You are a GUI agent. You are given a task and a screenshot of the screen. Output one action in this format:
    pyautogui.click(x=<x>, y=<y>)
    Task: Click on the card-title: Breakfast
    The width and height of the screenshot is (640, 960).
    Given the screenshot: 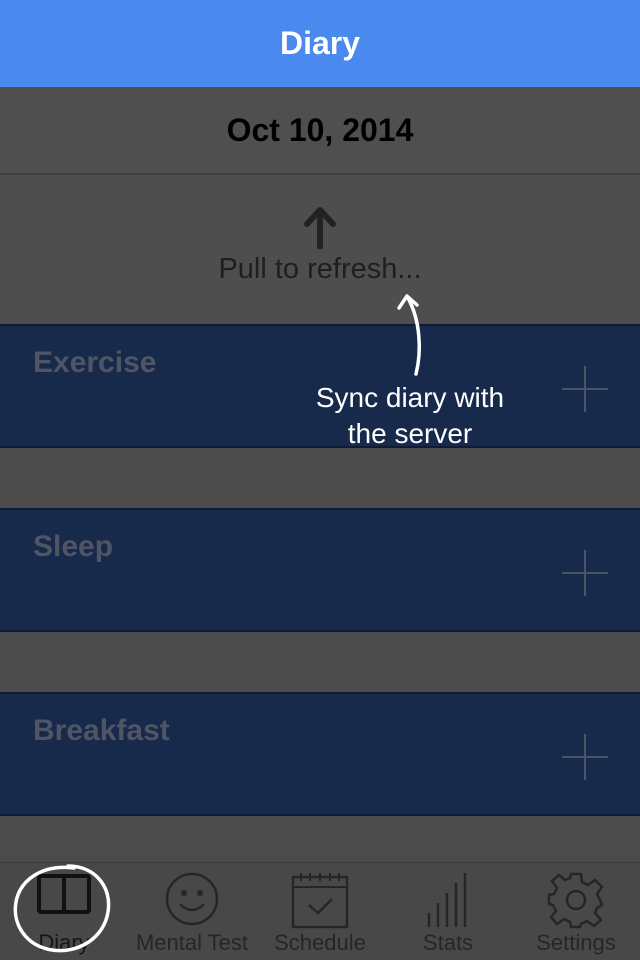 What is the action you would take?
    pyautogui.click(x=101, y=730)
    